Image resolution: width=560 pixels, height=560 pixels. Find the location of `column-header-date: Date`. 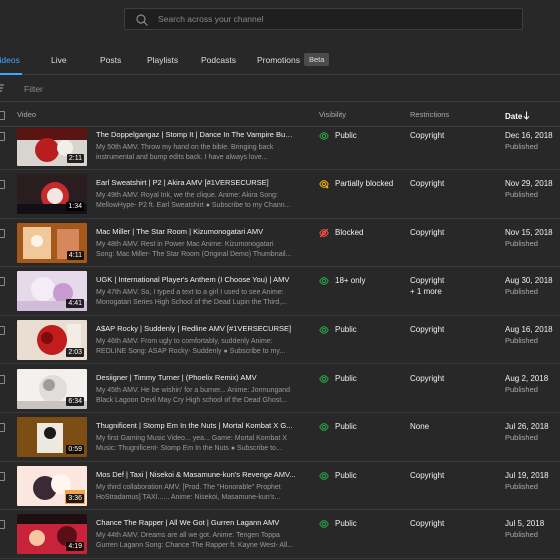

column-header-date: Date is located at coordinates (513, 116).